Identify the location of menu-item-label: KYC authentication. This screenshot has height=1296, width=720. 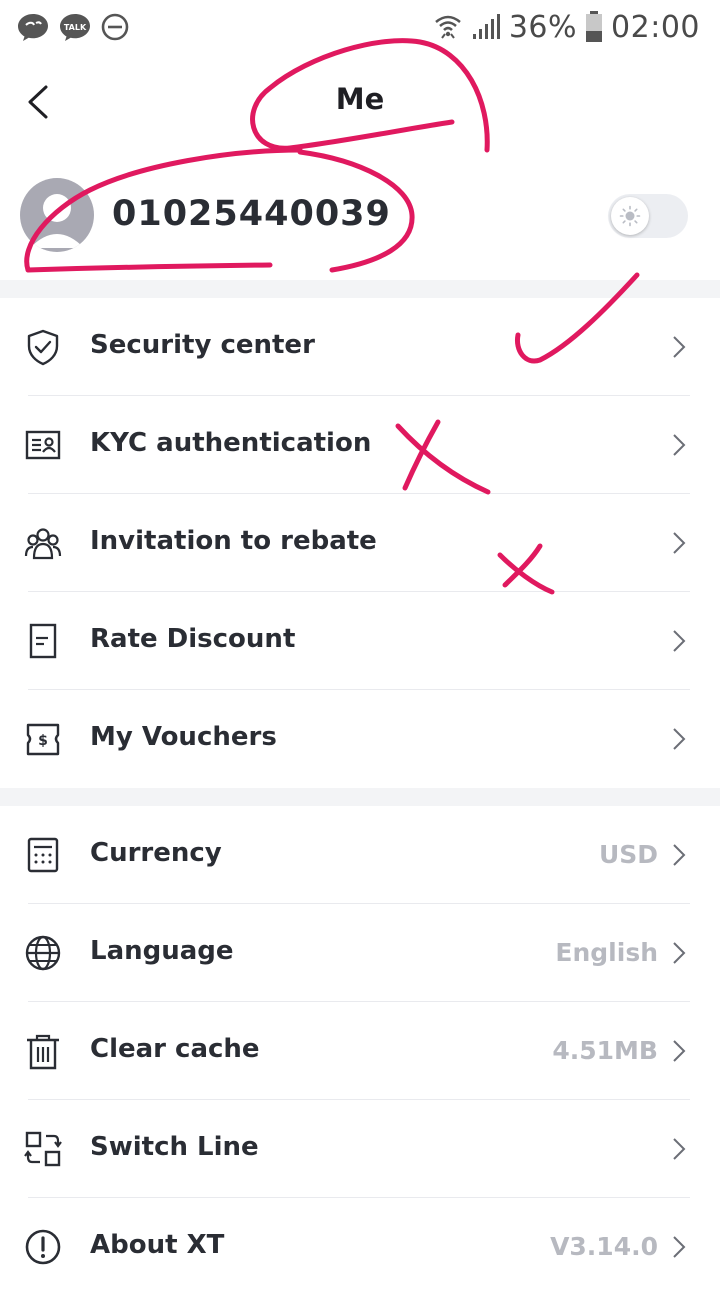
(231, 443).